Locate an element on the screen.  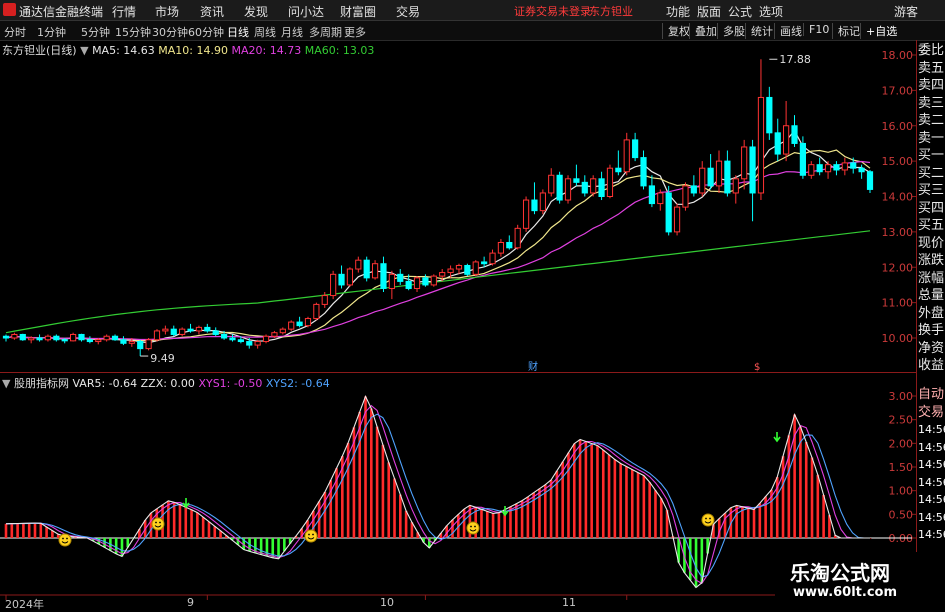
side-item: 涨跌 is located at coordinates (931, 260).